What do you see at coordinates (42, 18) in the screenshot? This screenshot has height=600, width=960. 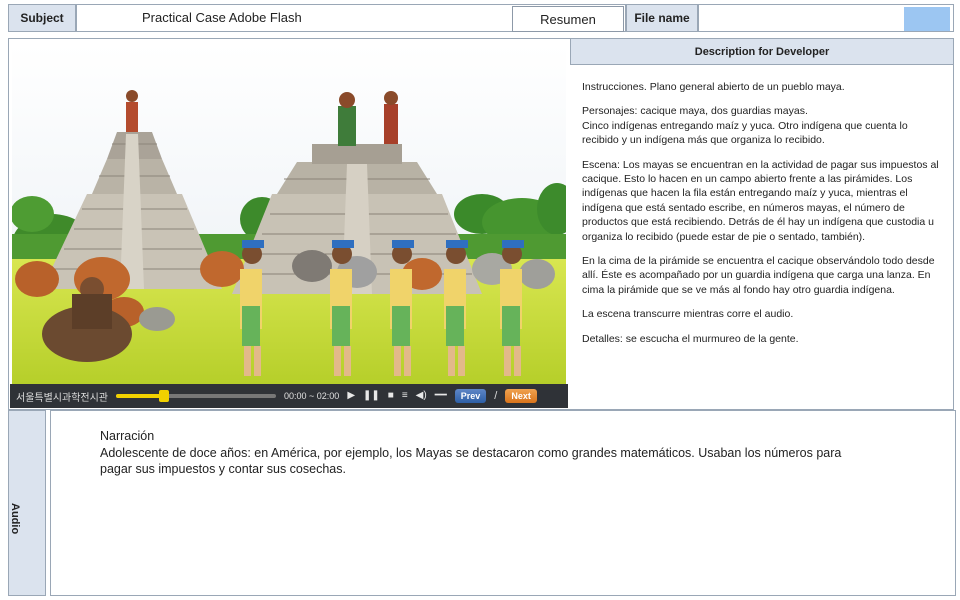 I see `subject-label: Subject` at bounding box center [42, 18].